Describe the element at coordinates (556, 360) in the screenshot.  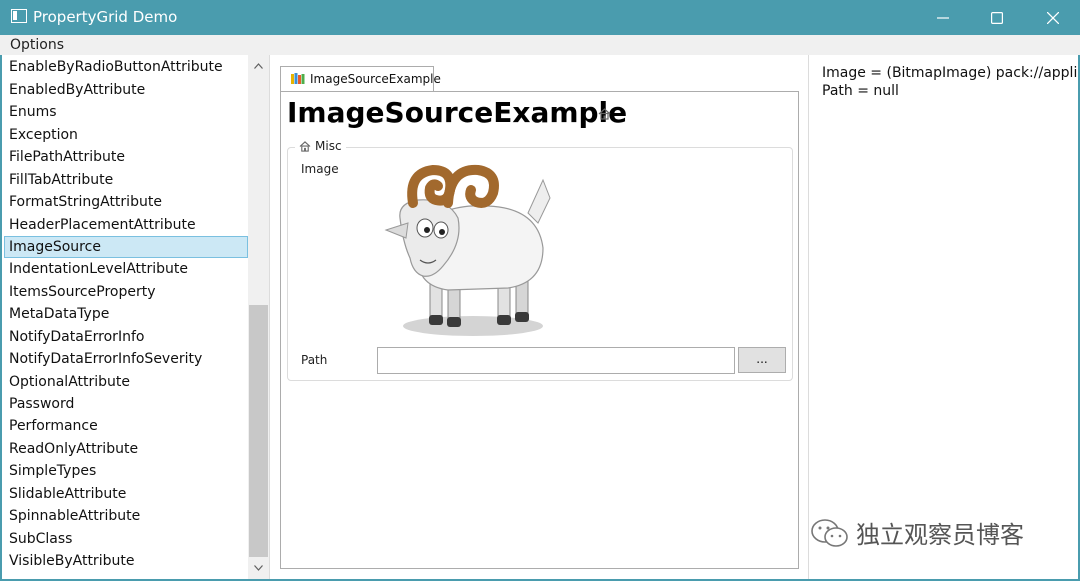
I see `path-input` at that location.